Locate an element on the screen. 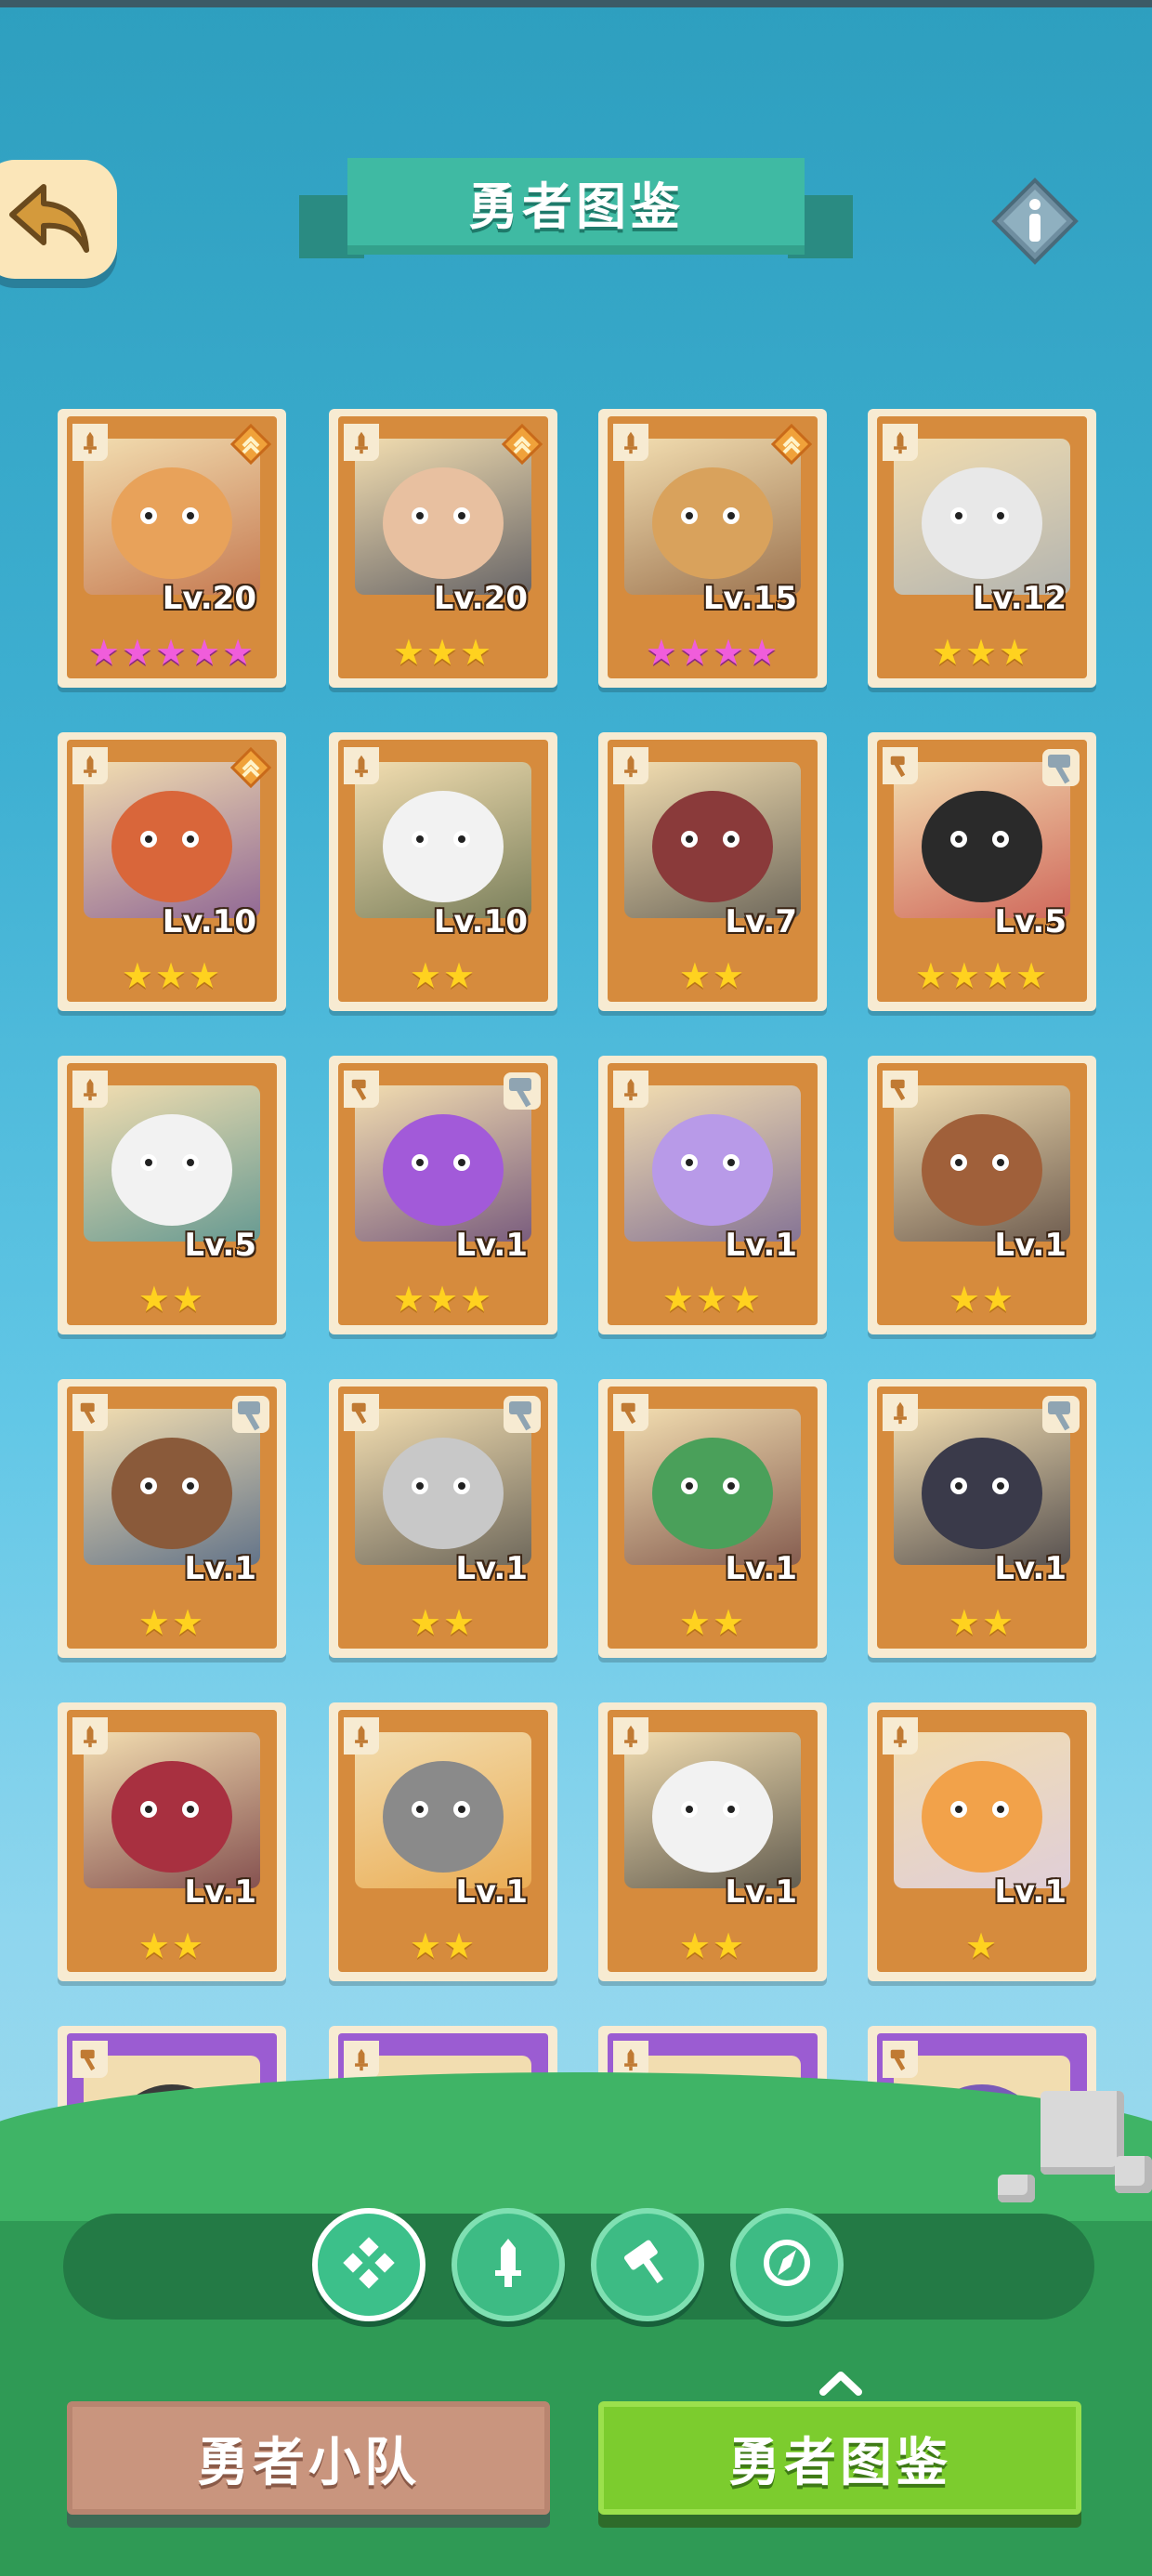 The width and height of the screenshot is (1152, 2576). tab-hero-team: 勇者小队 is located at coordinates (308, 2458).